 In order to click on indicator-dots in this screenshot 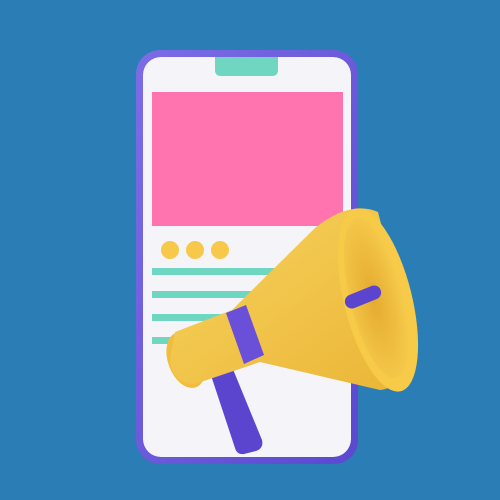, I will do `click(195, 250)`.